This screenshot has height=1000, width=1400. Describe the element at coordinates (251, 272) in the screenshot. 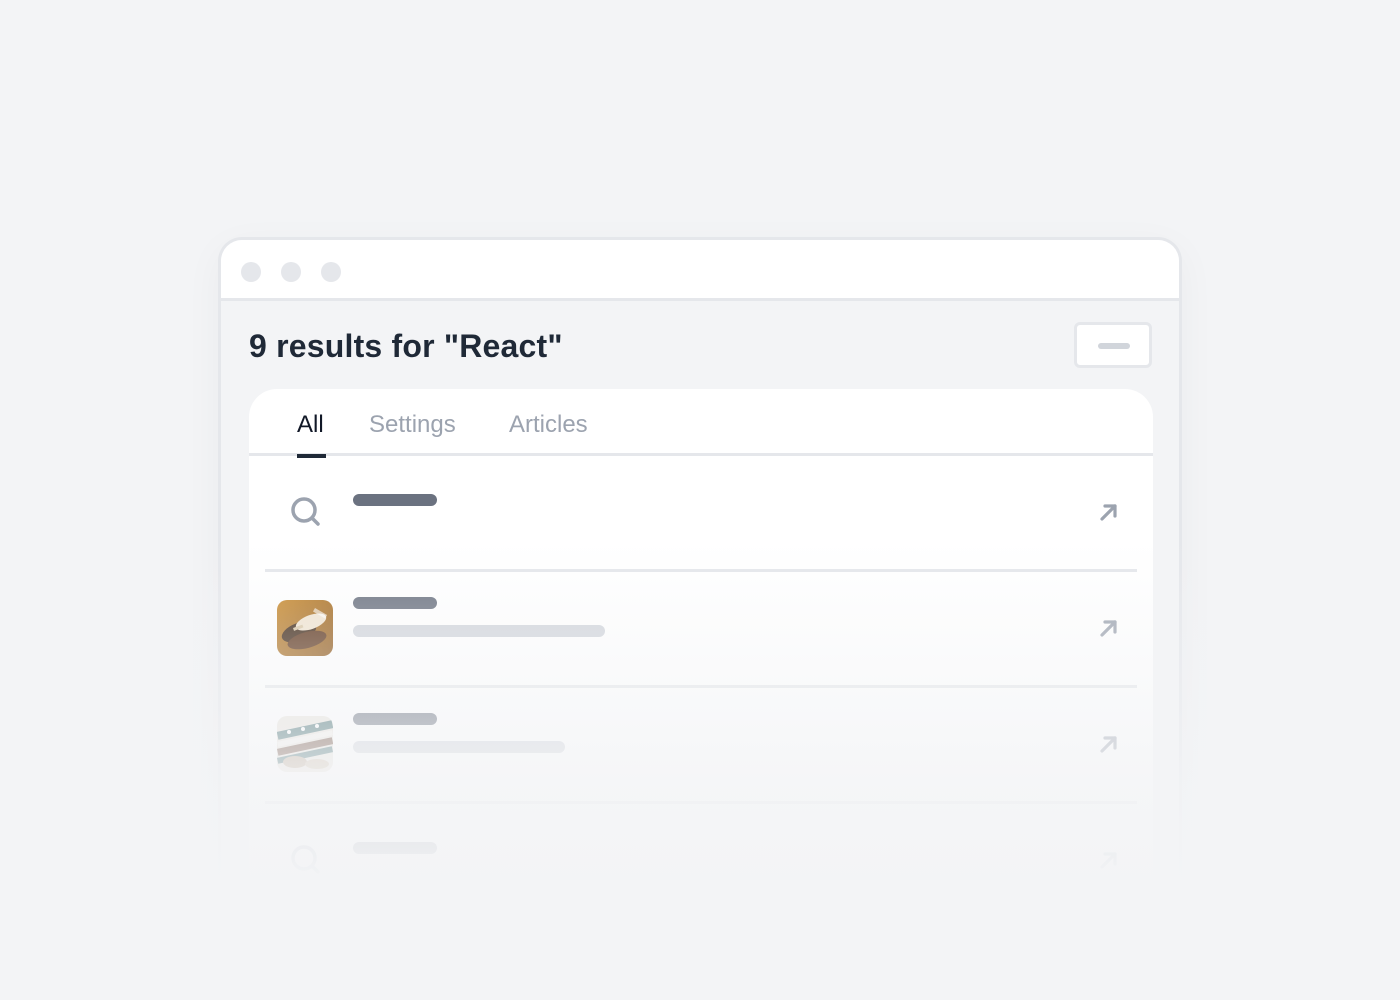

I see `window-close-dot` at that location.